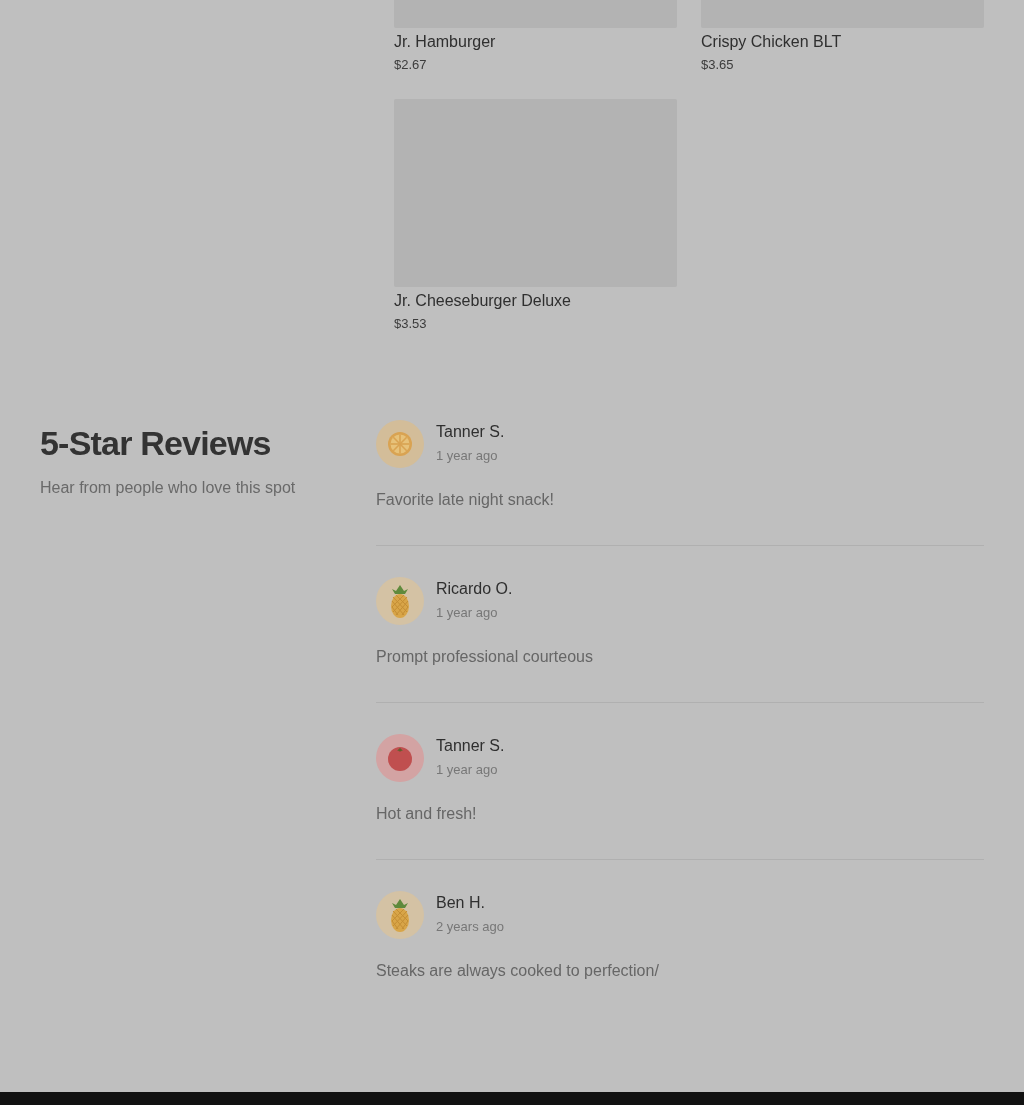 The image size is (1024, 1105). Describe the element at coordinates (465, 500) in the screenshot. I see `review-text: Favorite late night snack!` at that location.